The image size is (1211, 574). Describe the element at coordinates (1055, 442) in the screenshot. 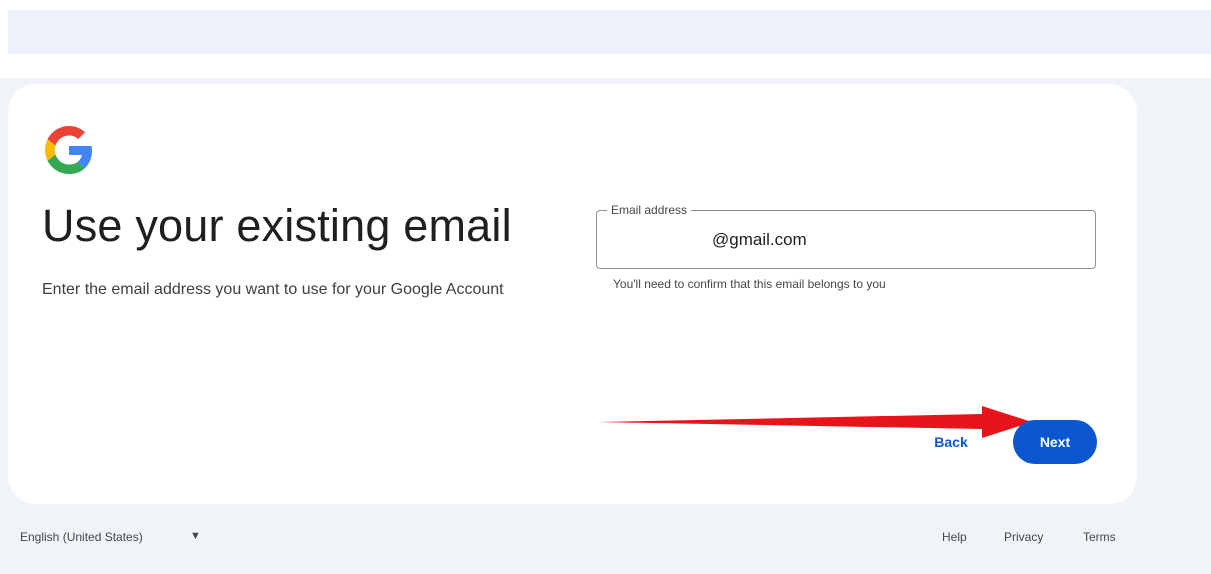

I see `next-button: Next` at that location.